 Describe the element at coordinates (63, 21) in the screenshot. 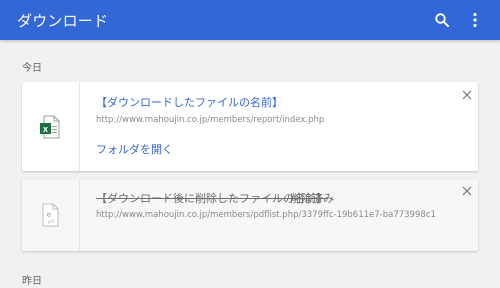

I see `page-title: ダウンロード` at that location.